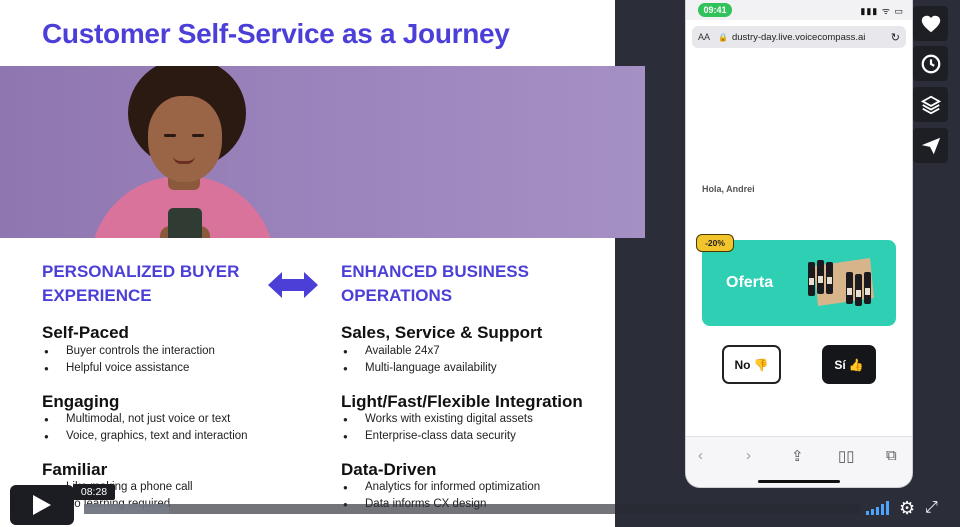 The image size is (960, 527). Describe the element at coordinates (85, 332) in the screenshot. I see `section-title: Self-Paced` at that location.